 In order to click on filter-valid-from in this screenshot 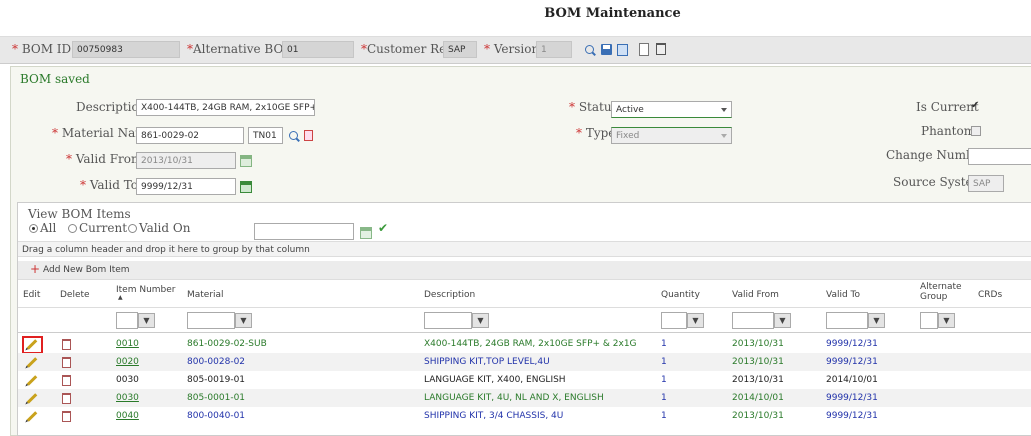, I will do `click(753, 320)`.